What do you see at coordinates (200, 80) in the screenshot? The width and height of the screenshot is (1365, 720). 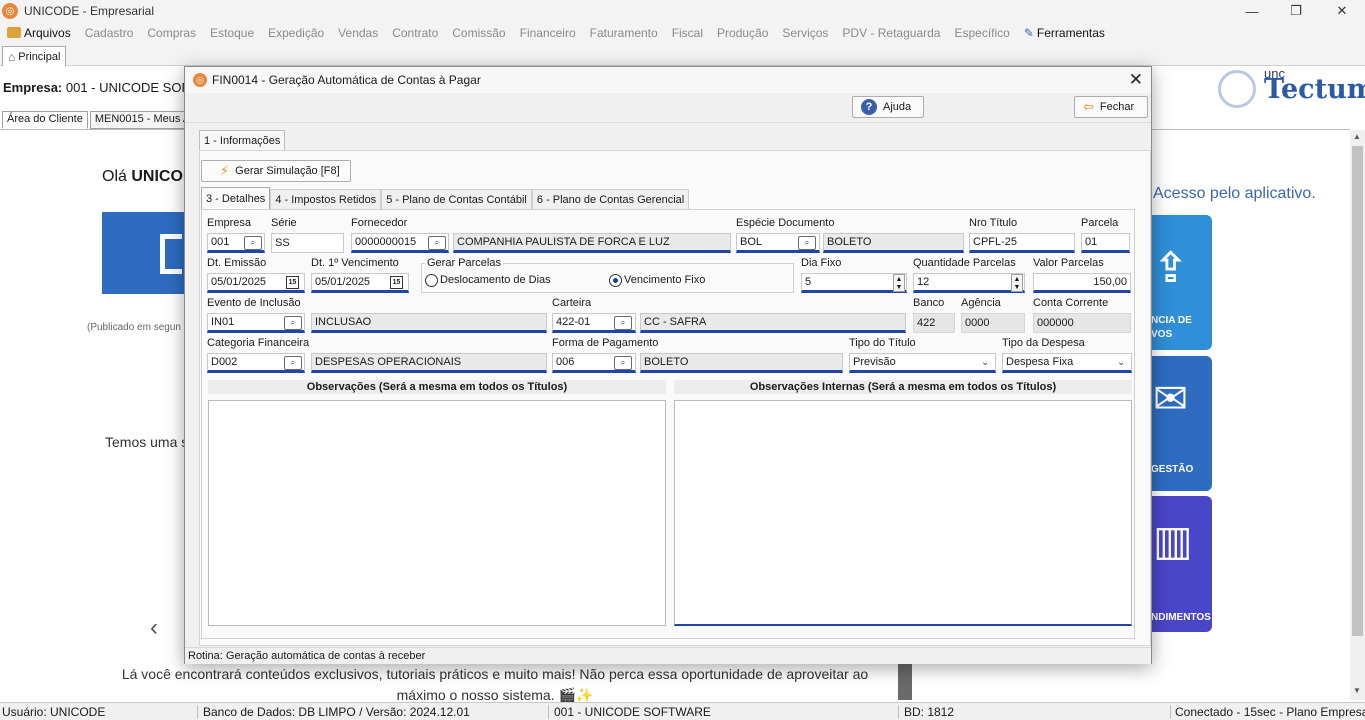 I see `dialog-app-icon: ◎` at bounding box center [200, 80].